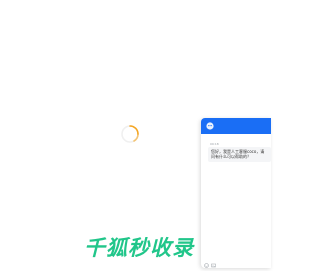  Describe the element at coordinates (213, 265) in the screenshot. I see `image-icon` at that location.